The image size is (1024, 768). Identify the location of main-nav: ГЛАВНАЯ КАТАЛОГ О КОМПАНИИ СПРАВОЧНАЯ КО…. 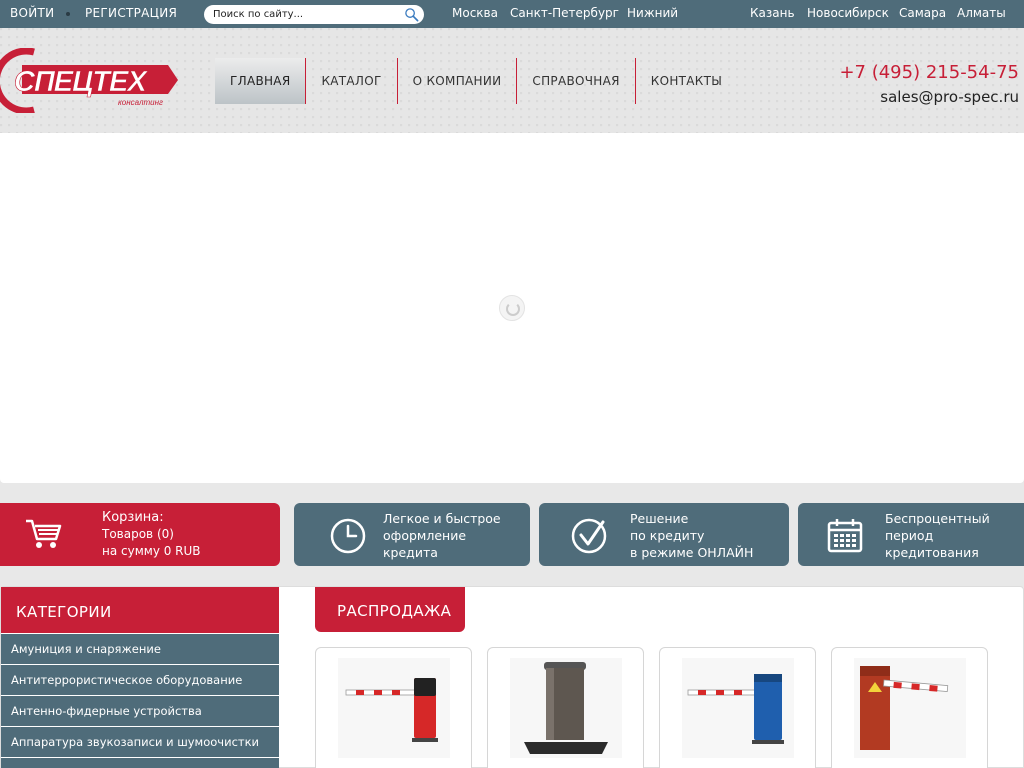
(476, 81).